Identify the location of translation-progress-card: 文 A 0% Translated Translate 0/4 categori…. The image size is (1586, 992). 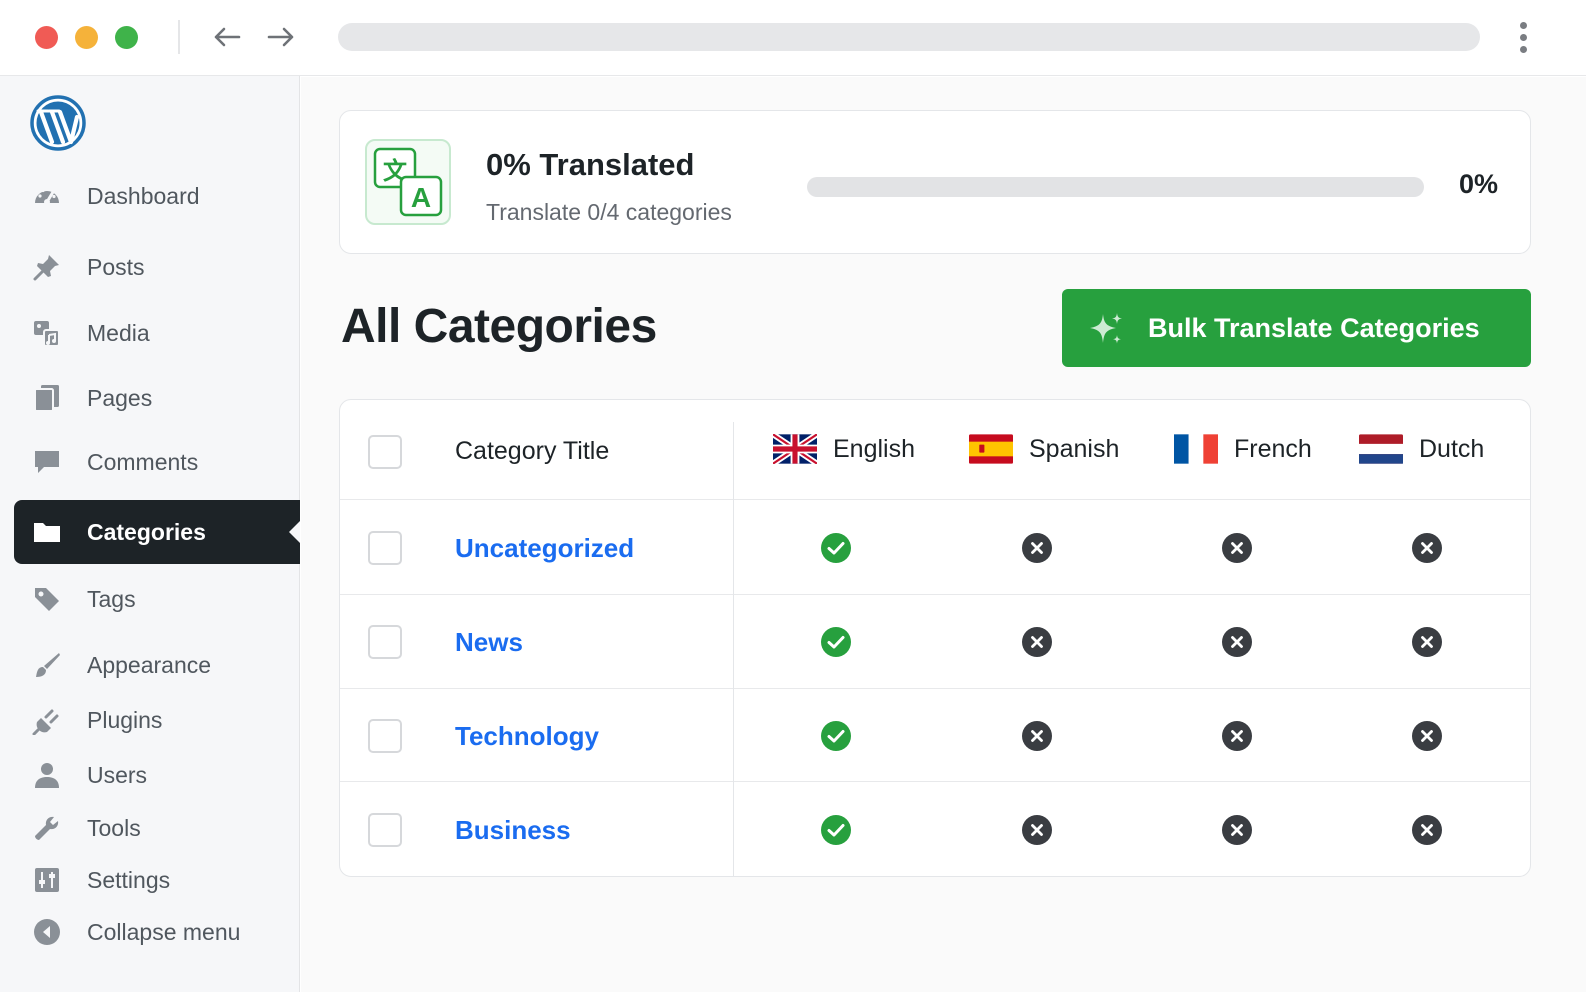
(935, 182).